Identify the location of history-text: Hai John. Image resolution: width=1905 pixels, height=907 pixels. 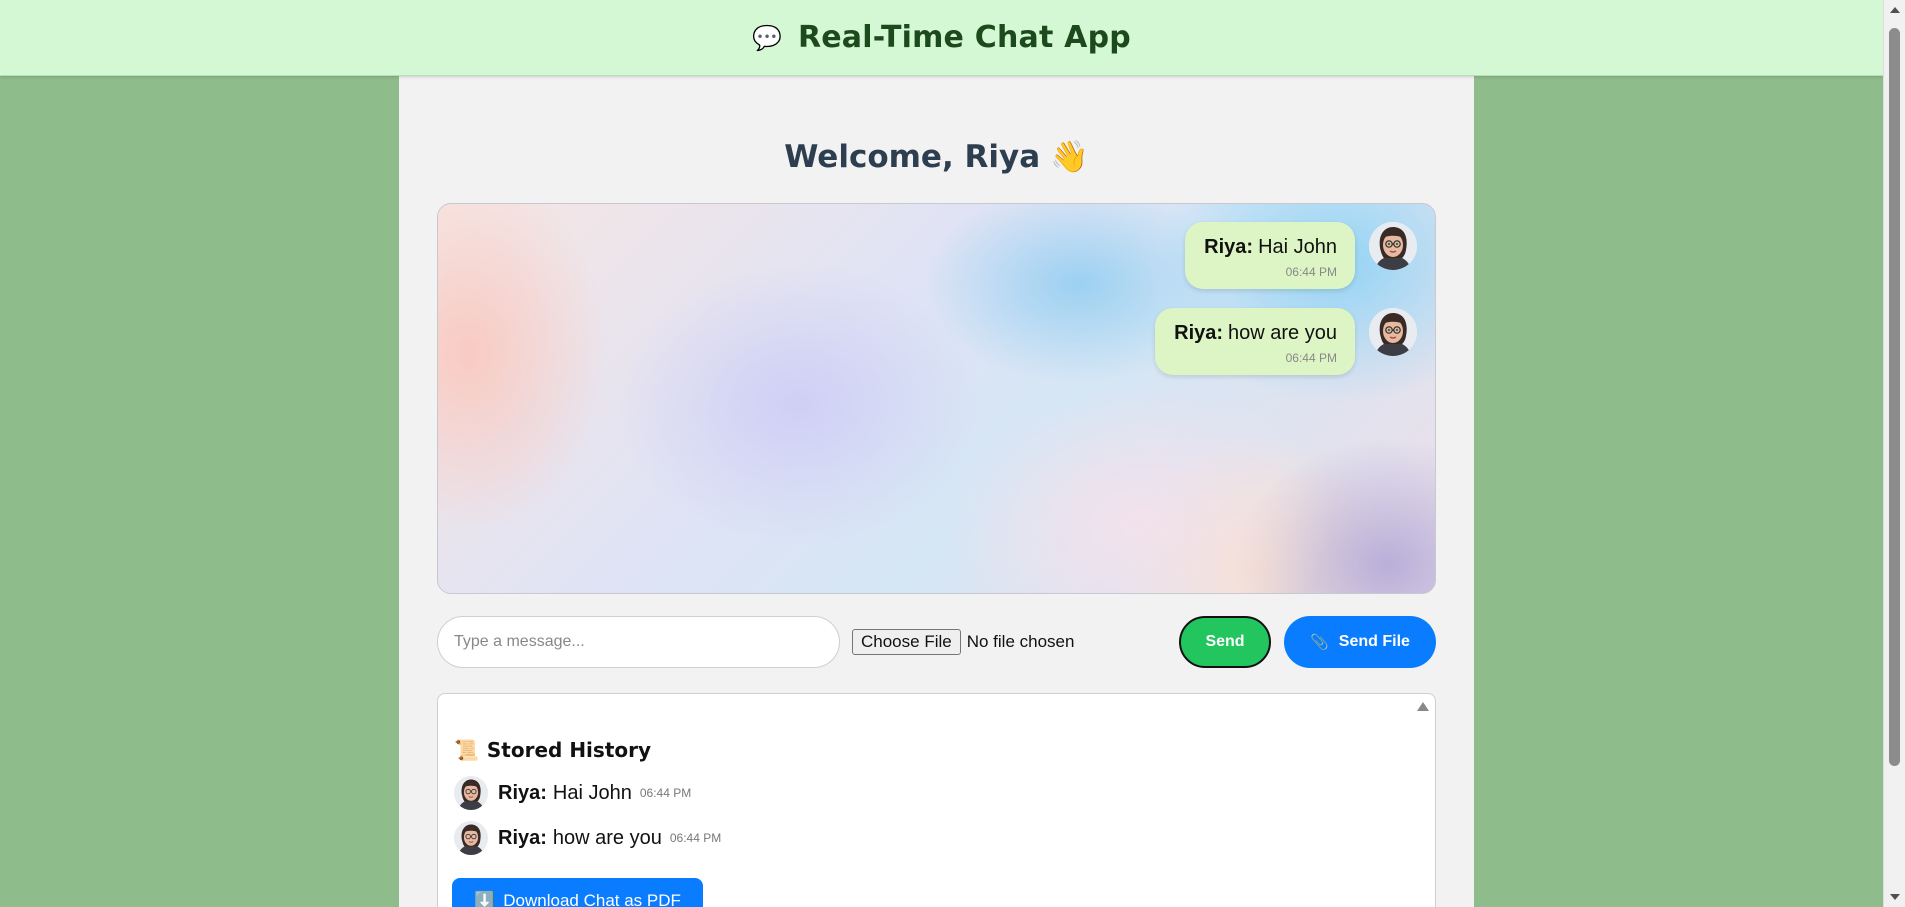
(592, 792).